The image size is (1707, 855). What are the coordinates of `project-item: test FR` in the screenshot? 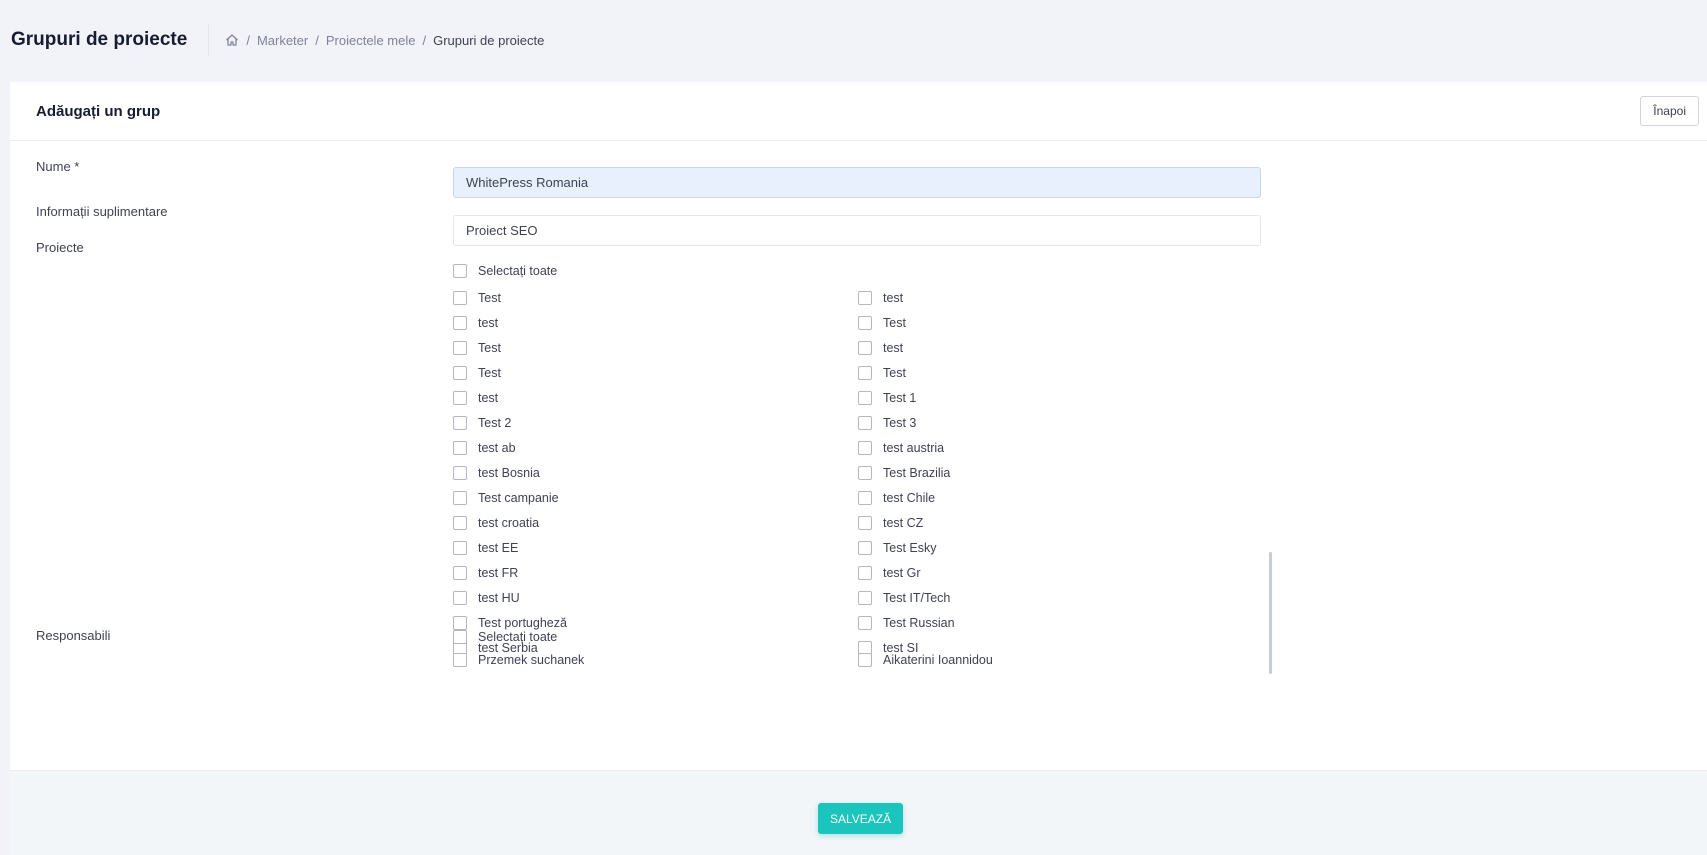 It's located at (485, 573).